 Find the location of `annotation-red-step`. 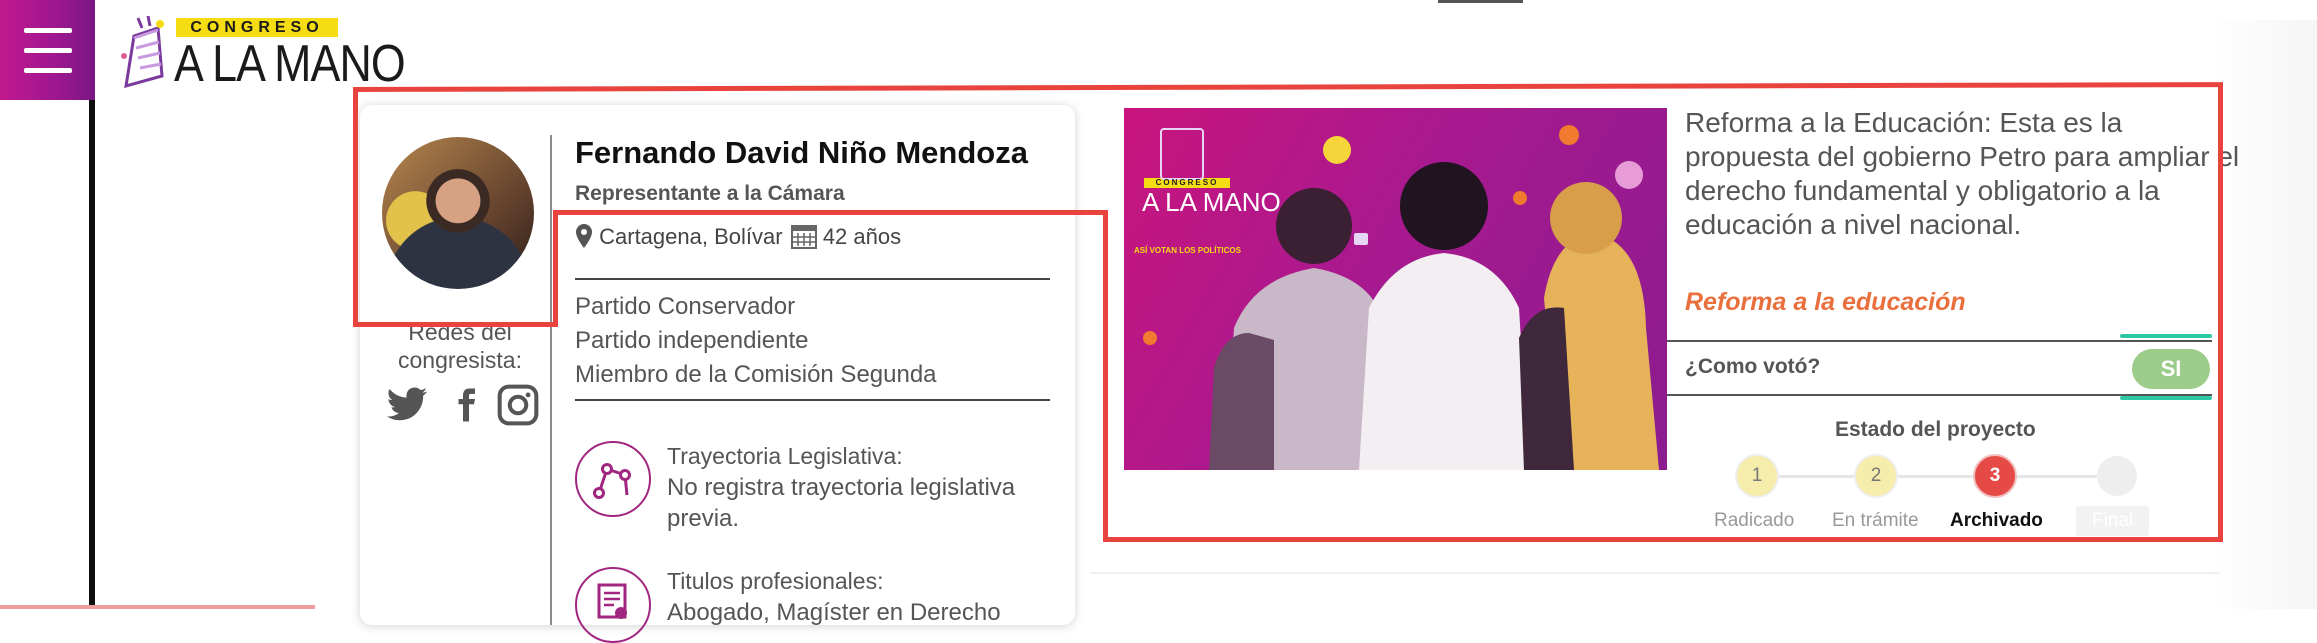

annotation-red-step is located at coordinates (555, 268).